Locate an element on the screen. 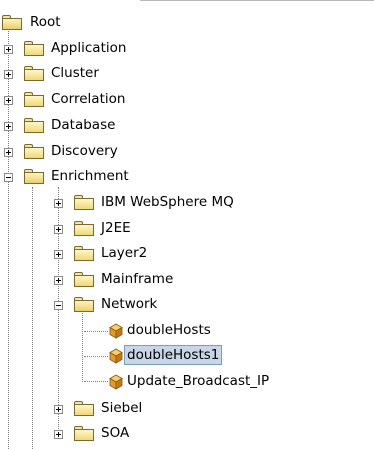 This screenshot has width=374, height=449. tree-node-label: doubleHosts is located at coordinates (169, 330).